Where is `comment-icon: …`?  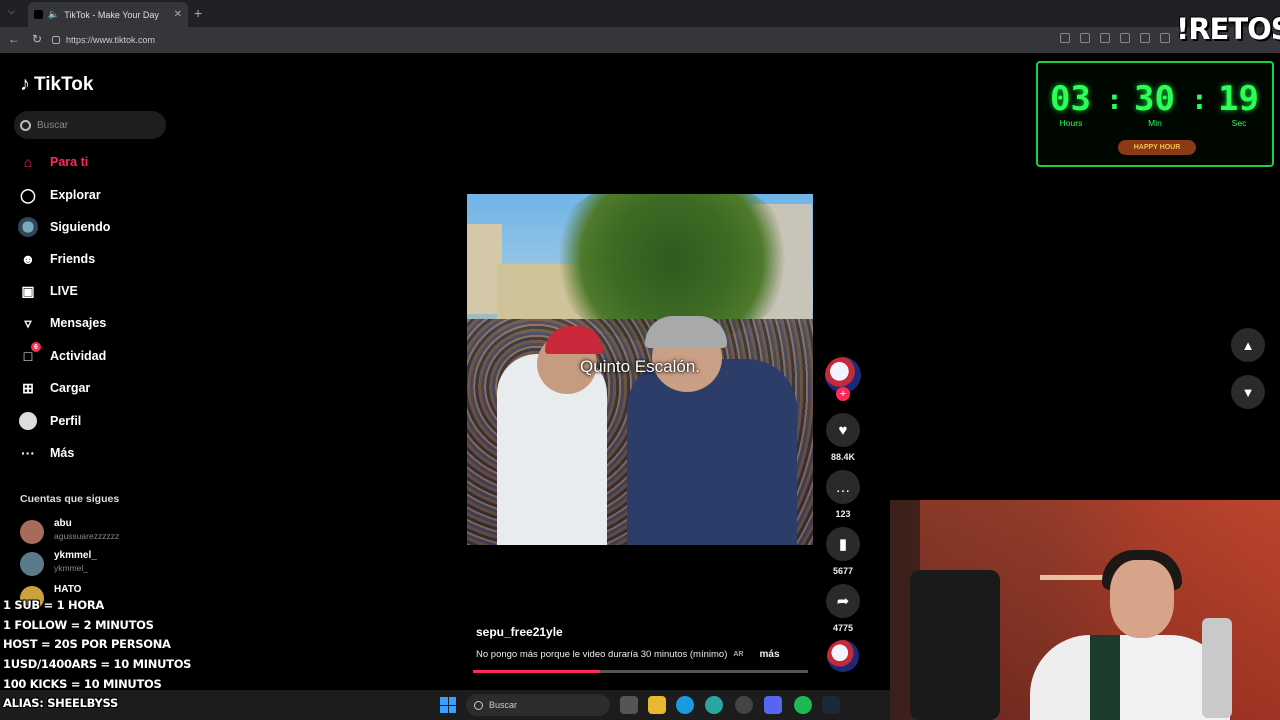 comment-icon: … is located at coordinates (843, 487).